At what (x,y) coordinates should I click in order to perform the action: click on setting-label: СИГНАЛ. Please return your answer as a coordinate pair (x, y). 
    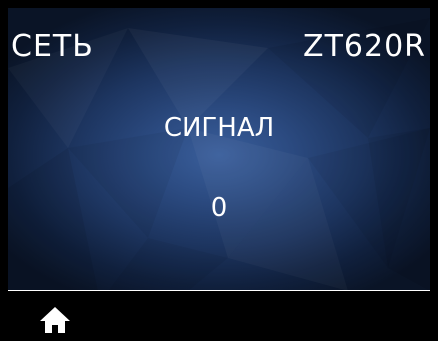
    Looking at the image, I should click on (219, 128).